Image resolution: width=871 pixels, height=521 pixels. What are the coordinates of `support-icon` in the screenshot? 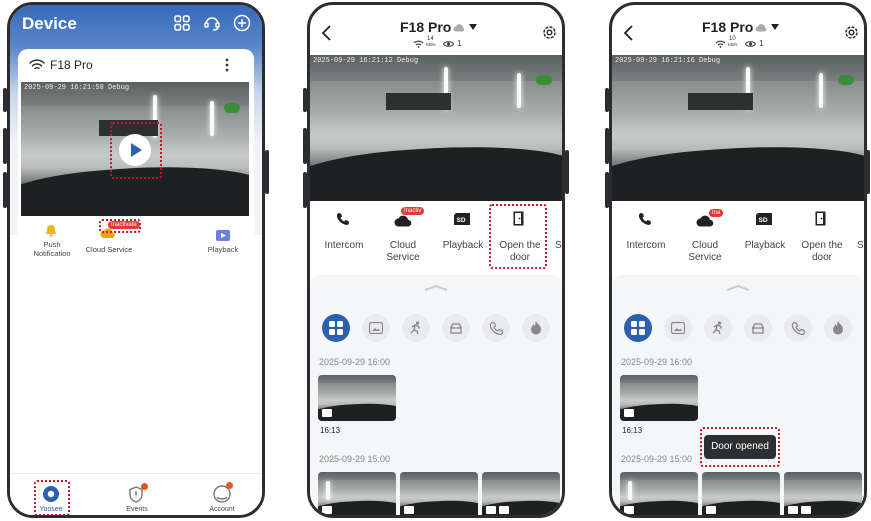 It's located at (212, 23).